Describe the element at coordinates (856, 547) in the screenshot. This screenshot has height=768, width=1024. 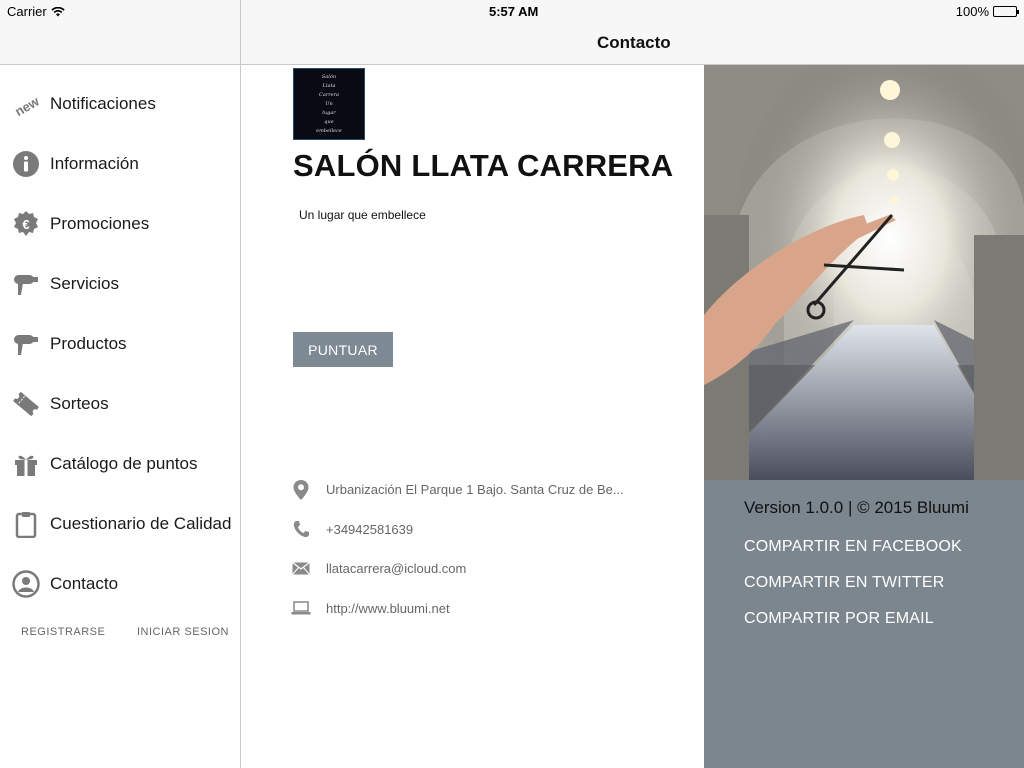
I see `share-facebook-link: COMPARTIR EN FACEBOOK` at that location.